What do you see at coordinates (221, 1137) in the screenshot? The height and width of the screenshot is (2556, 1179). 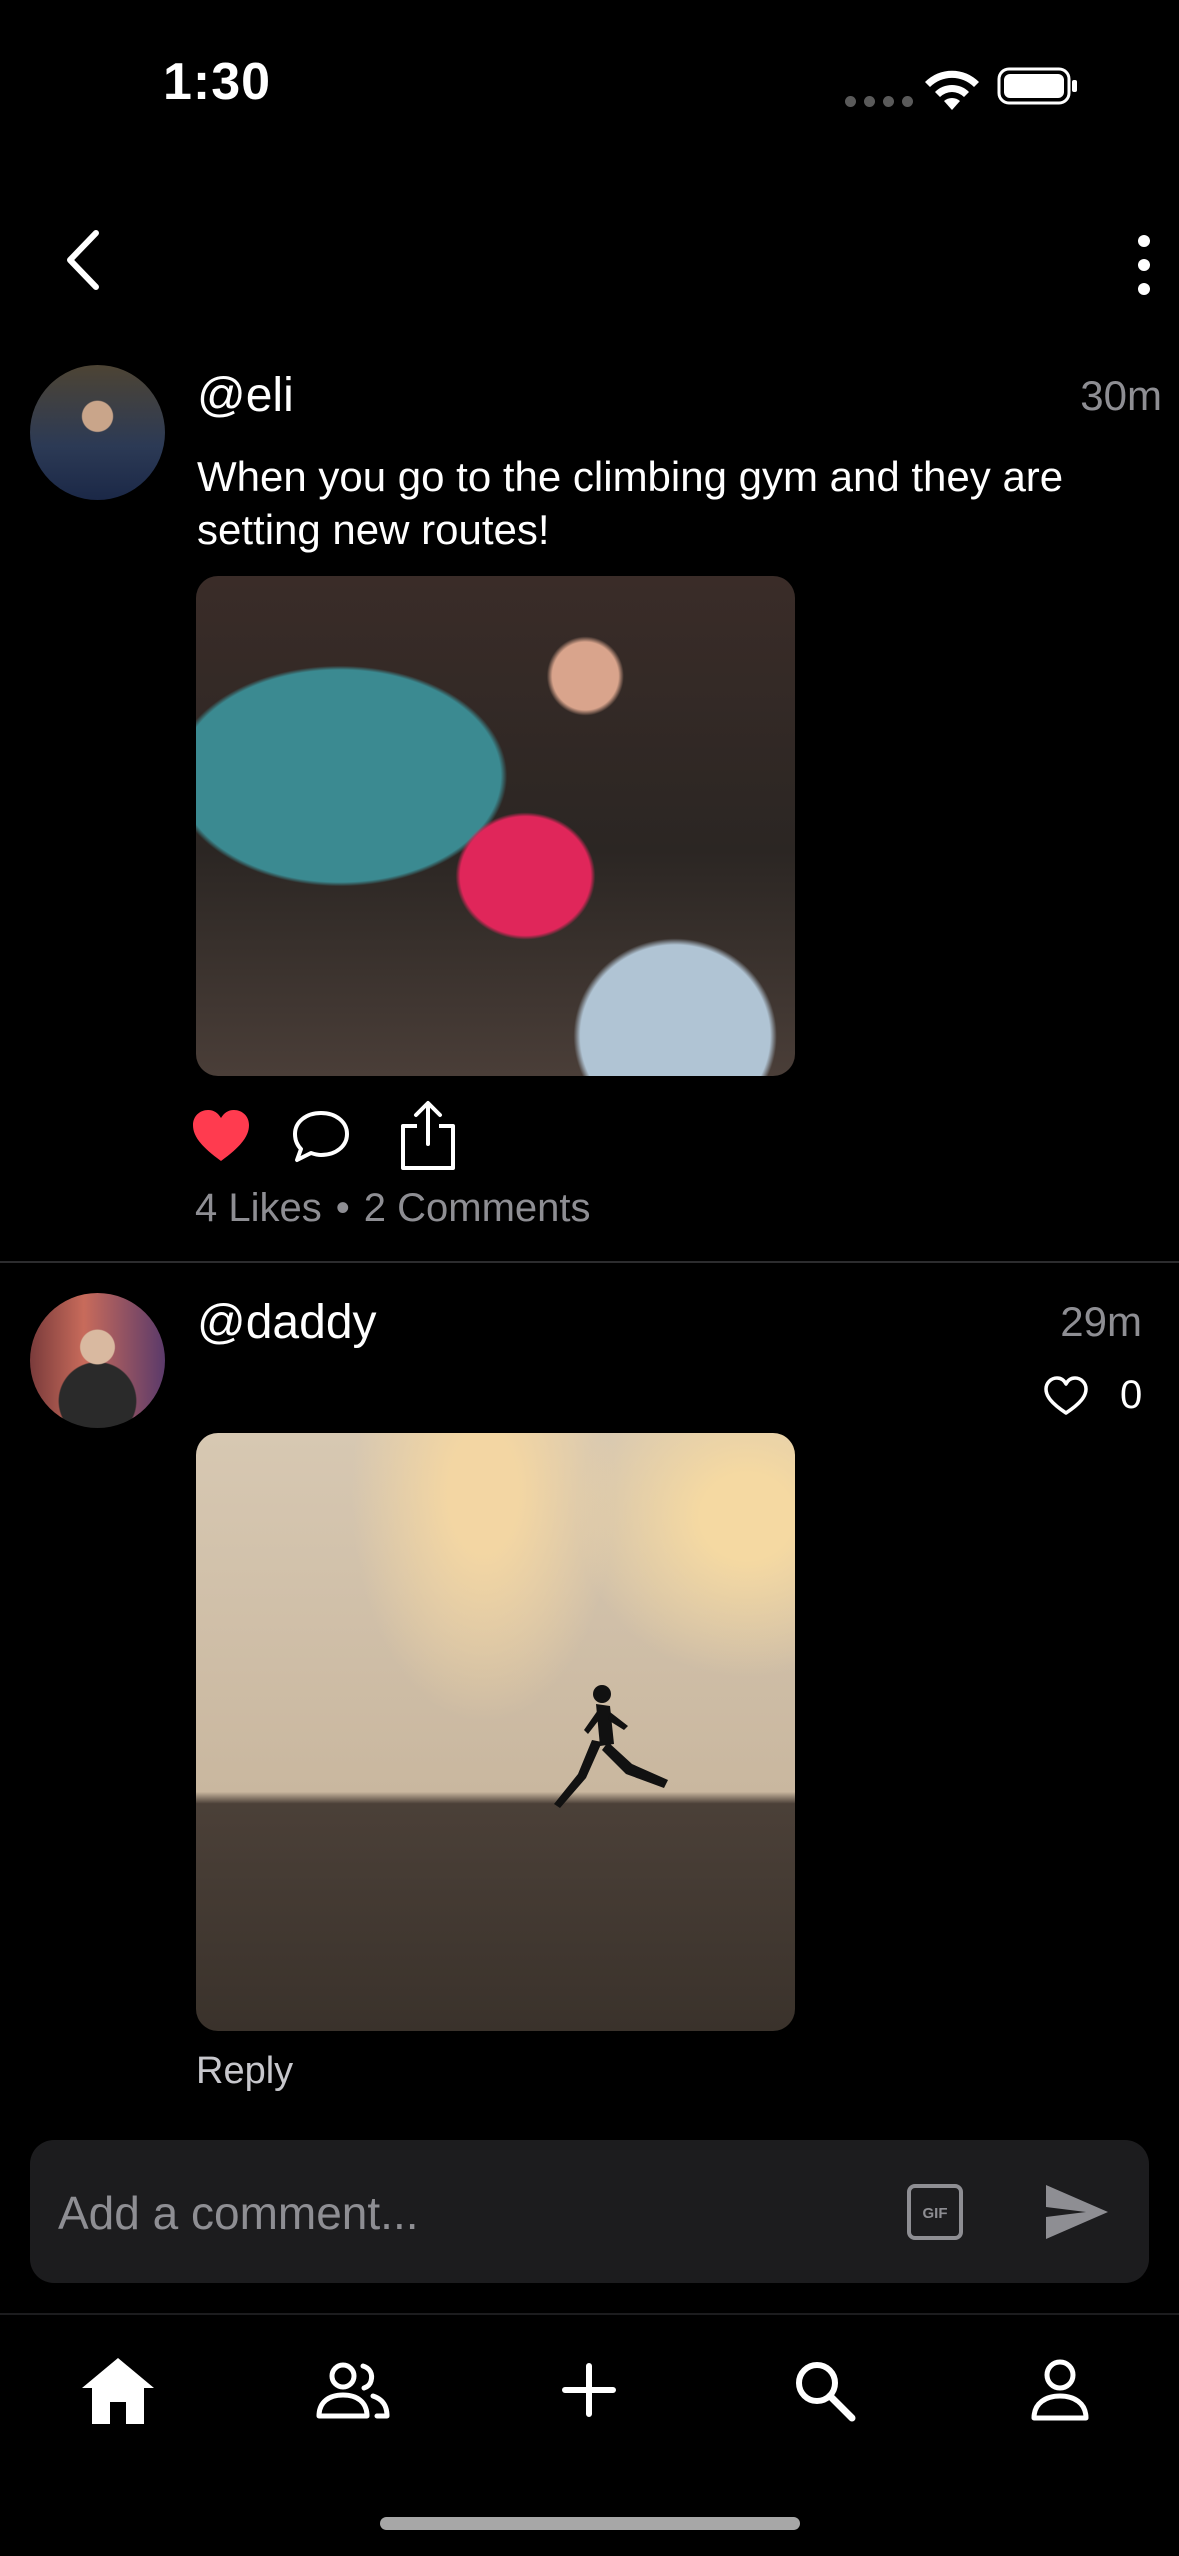 I see `heart-filled-icon` at bounding box center [221, 1137].